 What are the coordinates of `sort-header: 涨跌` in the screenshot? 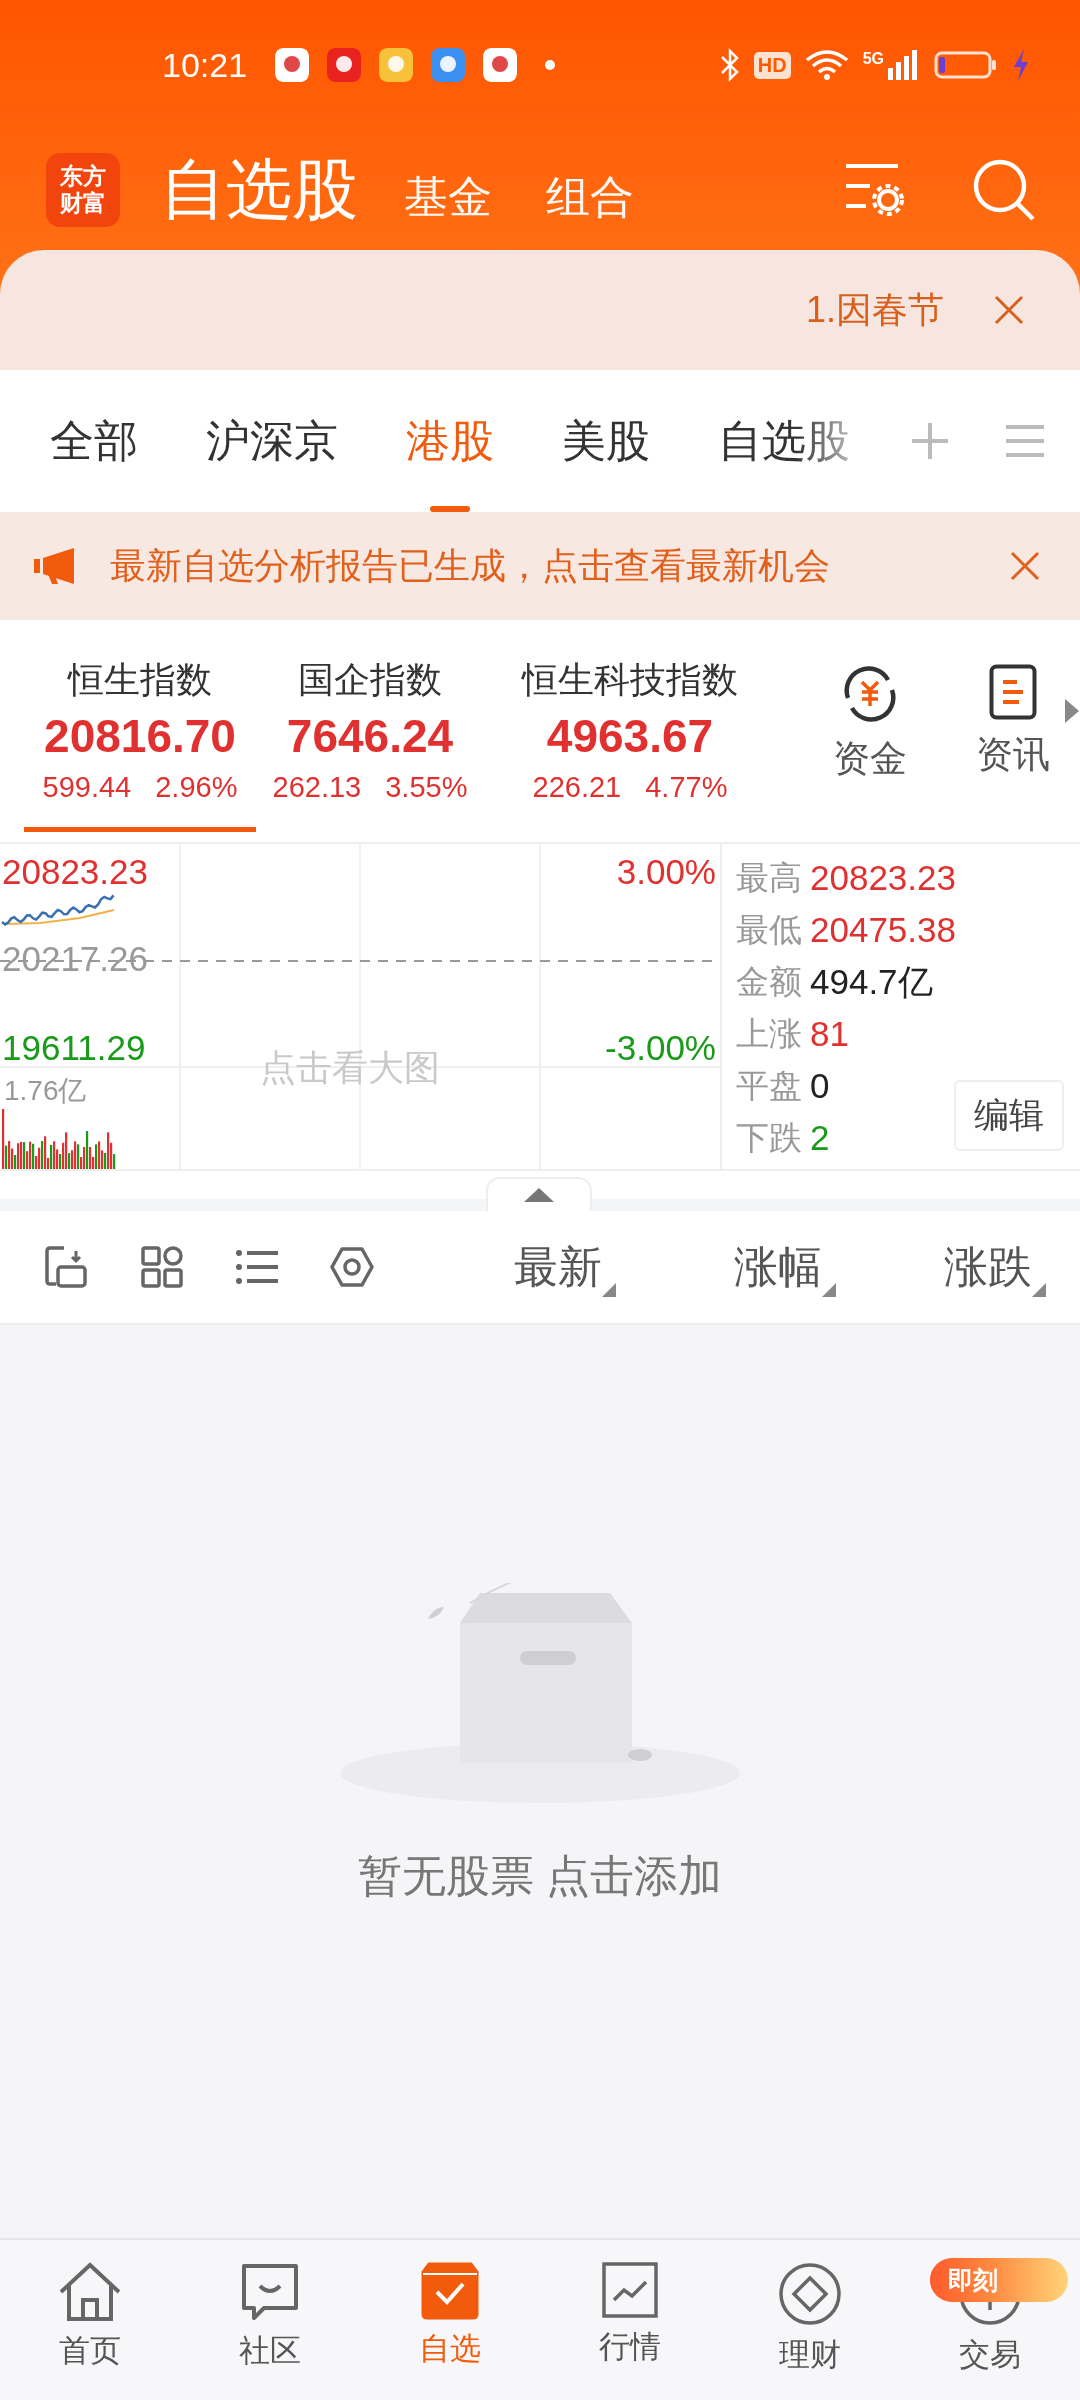 It's located at (958, 1267).